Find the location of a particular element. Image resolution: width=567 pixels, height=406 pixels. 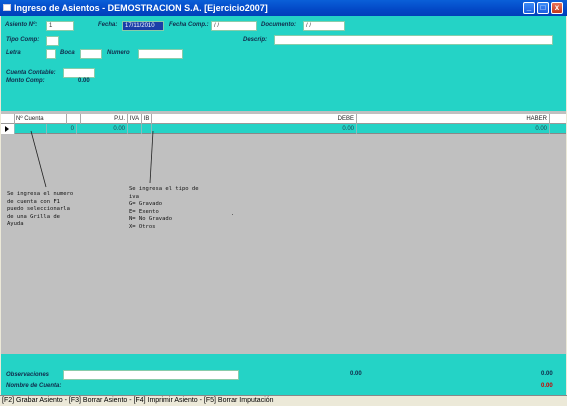

fecha-field: 17/11/2010 is located at coordinates (143, 26).